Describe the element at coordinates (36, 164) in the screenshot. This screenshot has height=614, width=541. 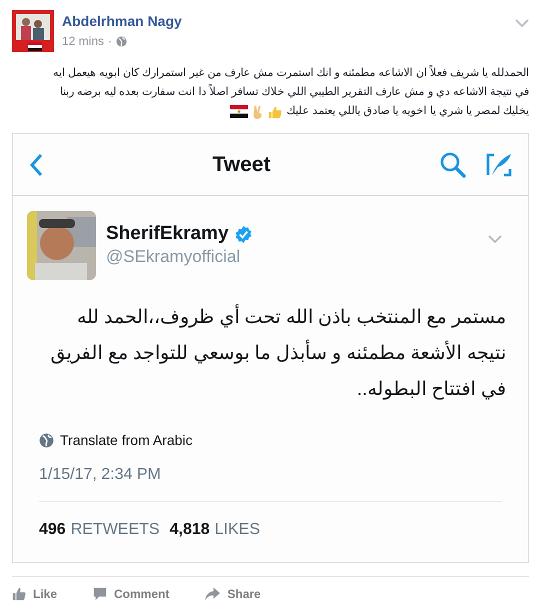
I see `back-icon` at that location.